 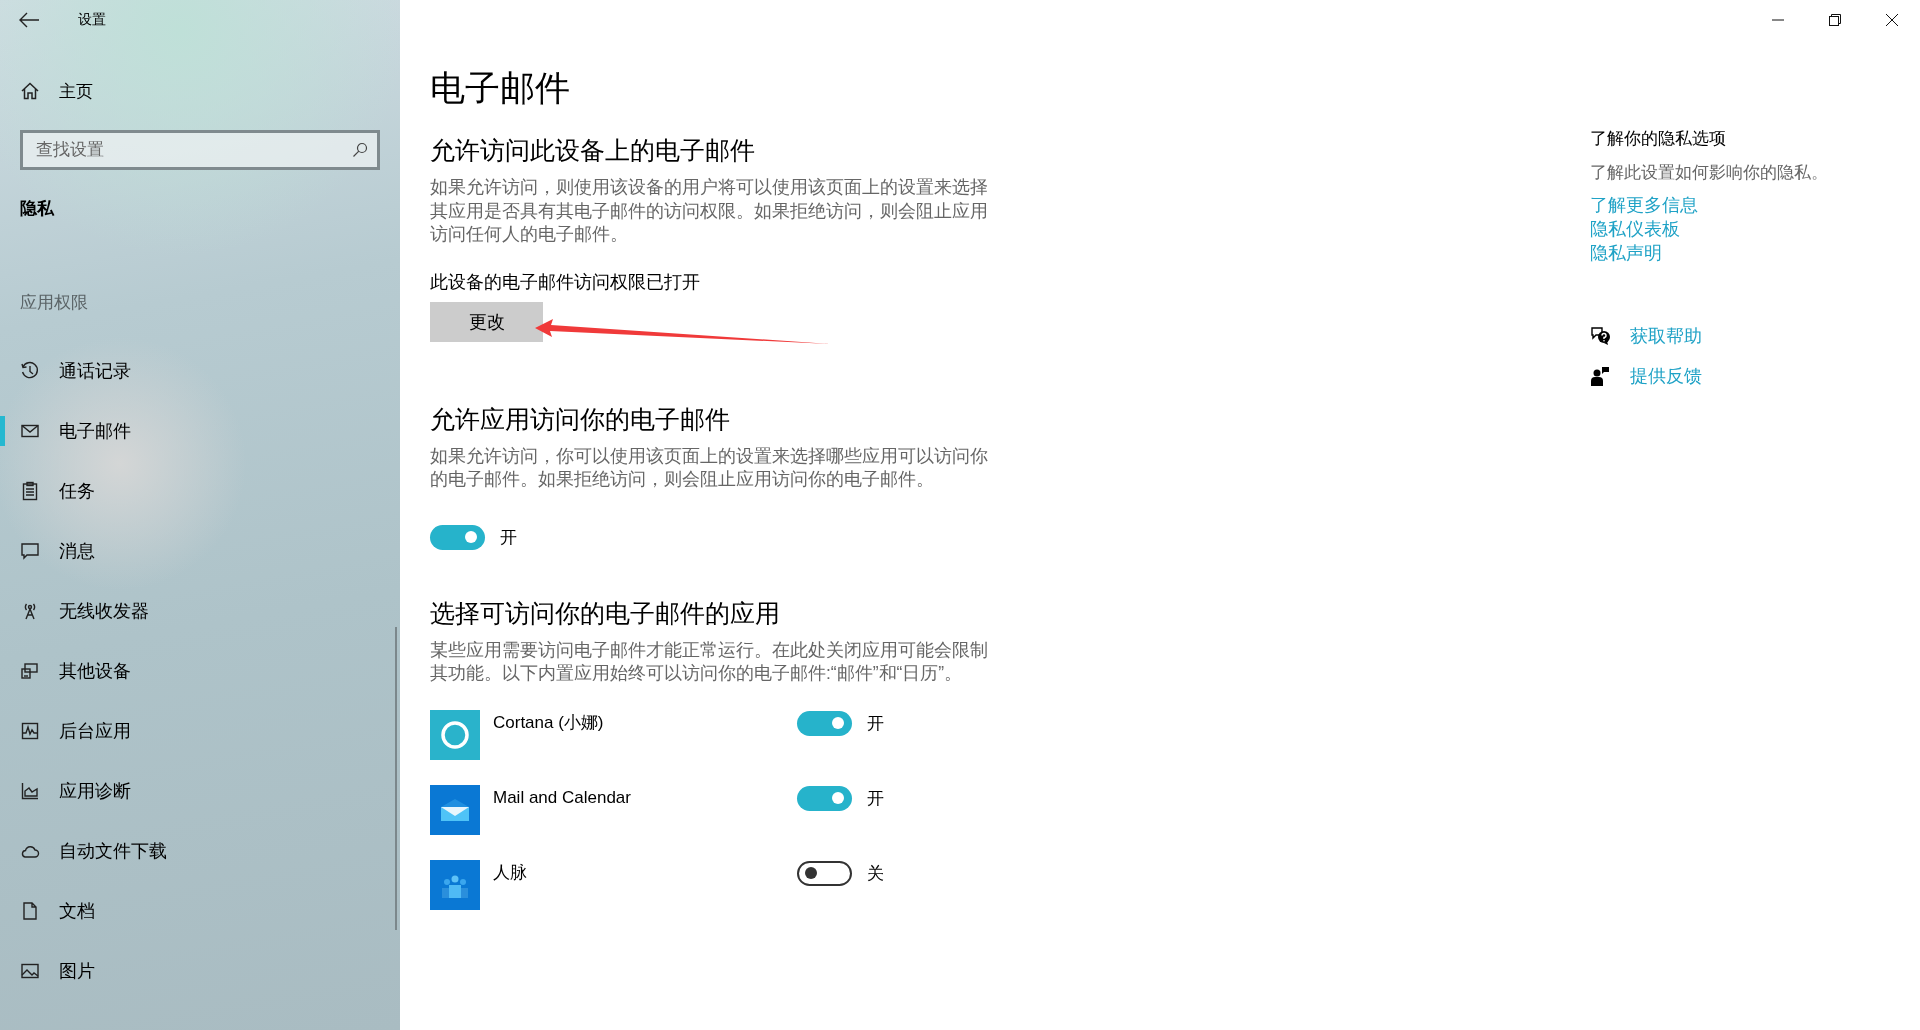 What do you see at coordinates (30, 491) in the screenshot?
I see `clipboard-icon` at bounding box center [30, 491].